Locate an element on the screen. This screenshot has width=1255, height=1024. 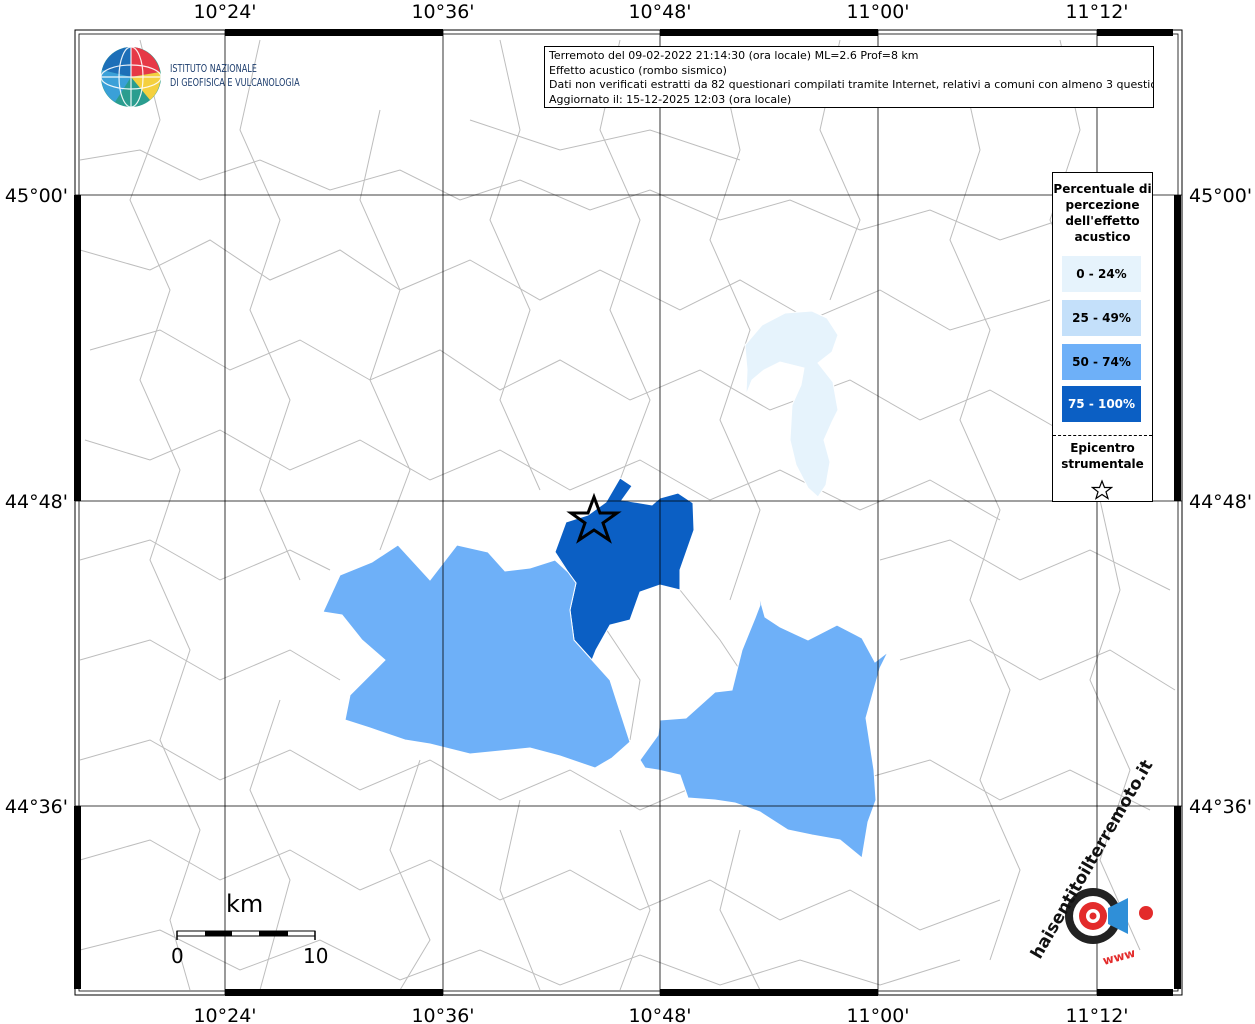
top-tick-label: 10°24' is located at coordinates (224, 12).